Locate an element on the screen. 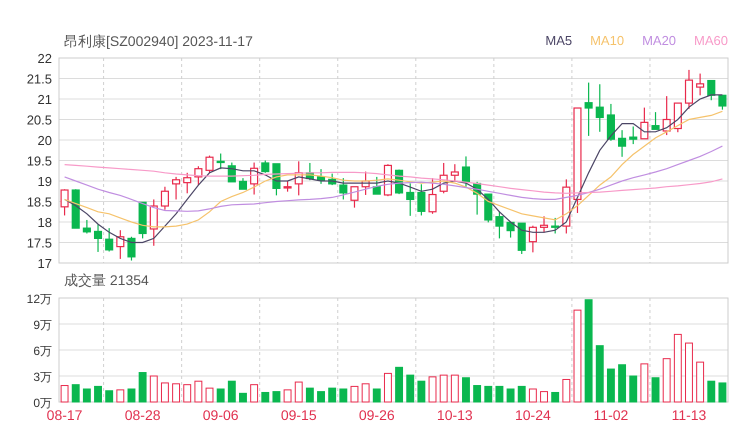  chart-title: 昂利康[SZ002940] 2023-11-17 is located at coordinates (158, 41).